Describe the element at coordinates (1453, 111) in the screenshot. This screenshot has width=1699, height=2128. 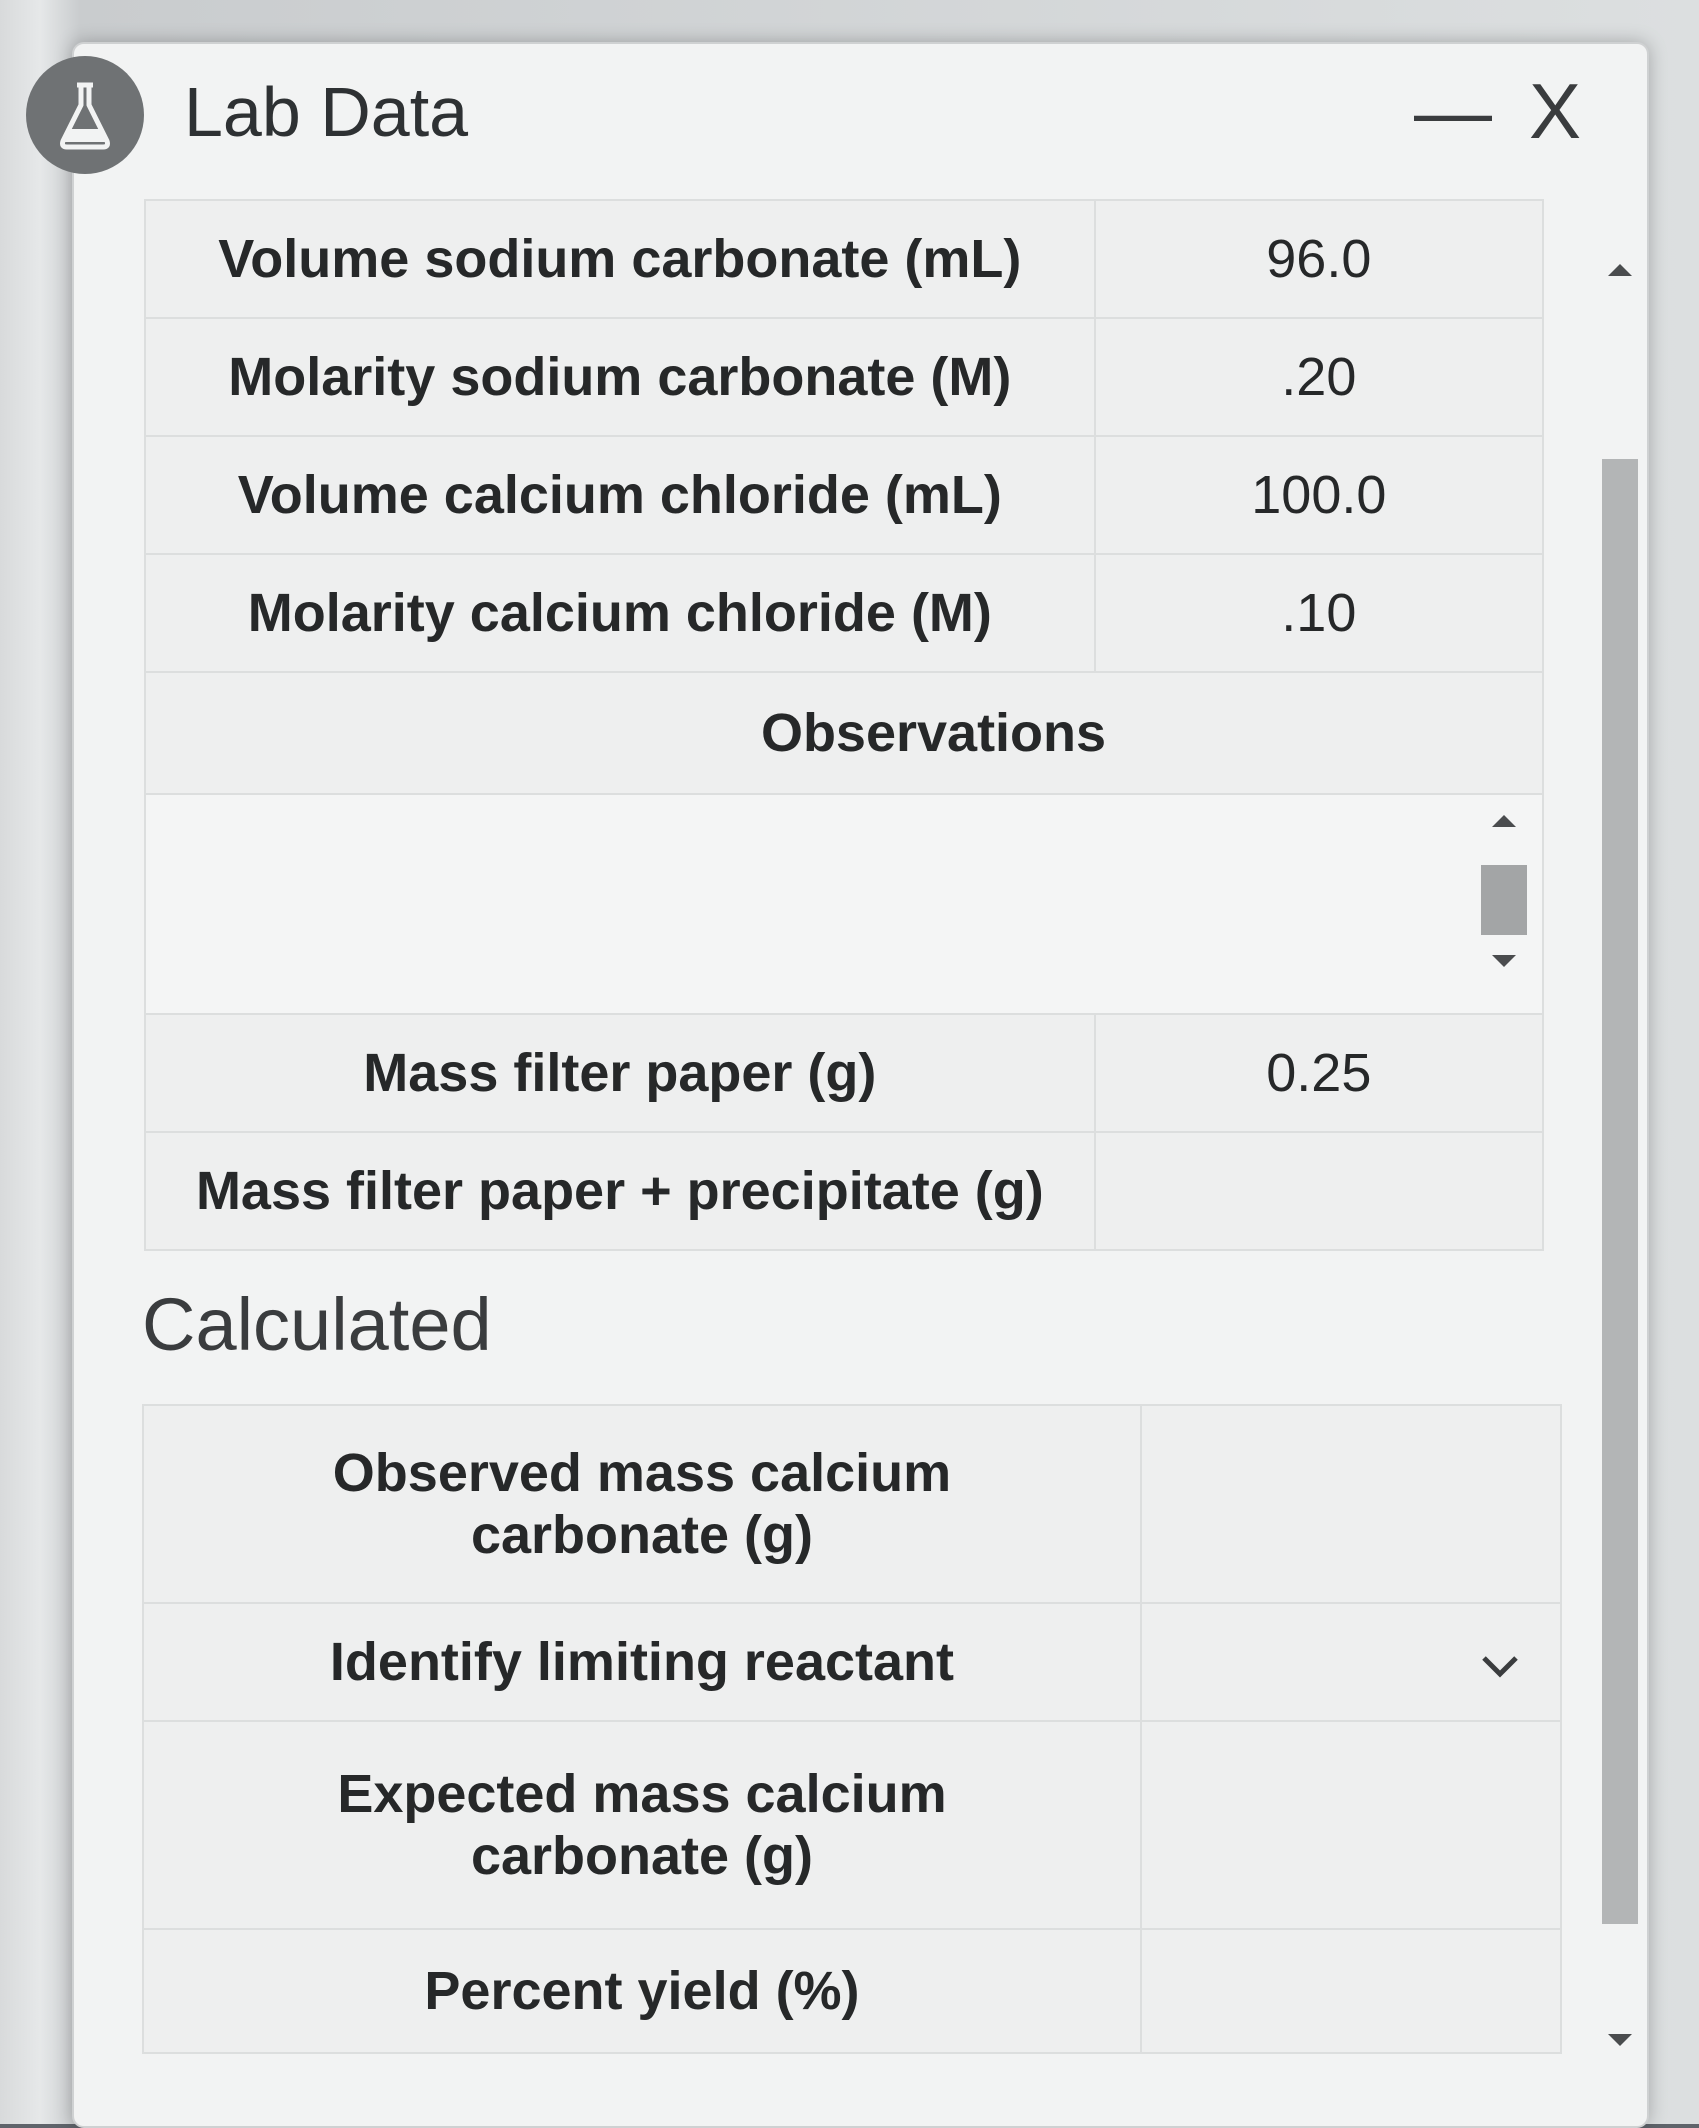
I see `minimize-button: —` at that location.